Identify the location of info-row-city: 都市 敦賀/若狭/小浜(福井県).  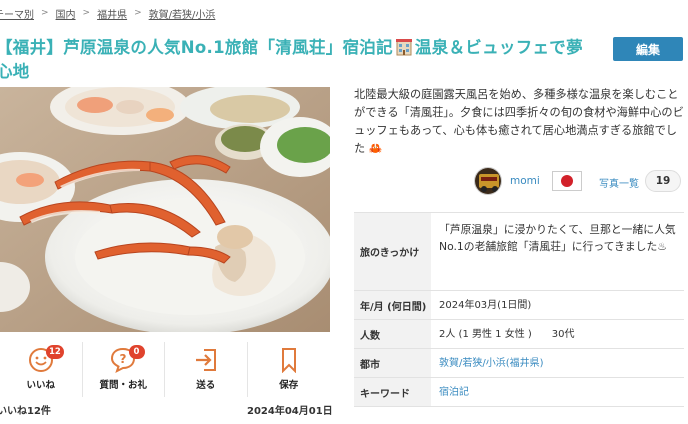
(519, 363).